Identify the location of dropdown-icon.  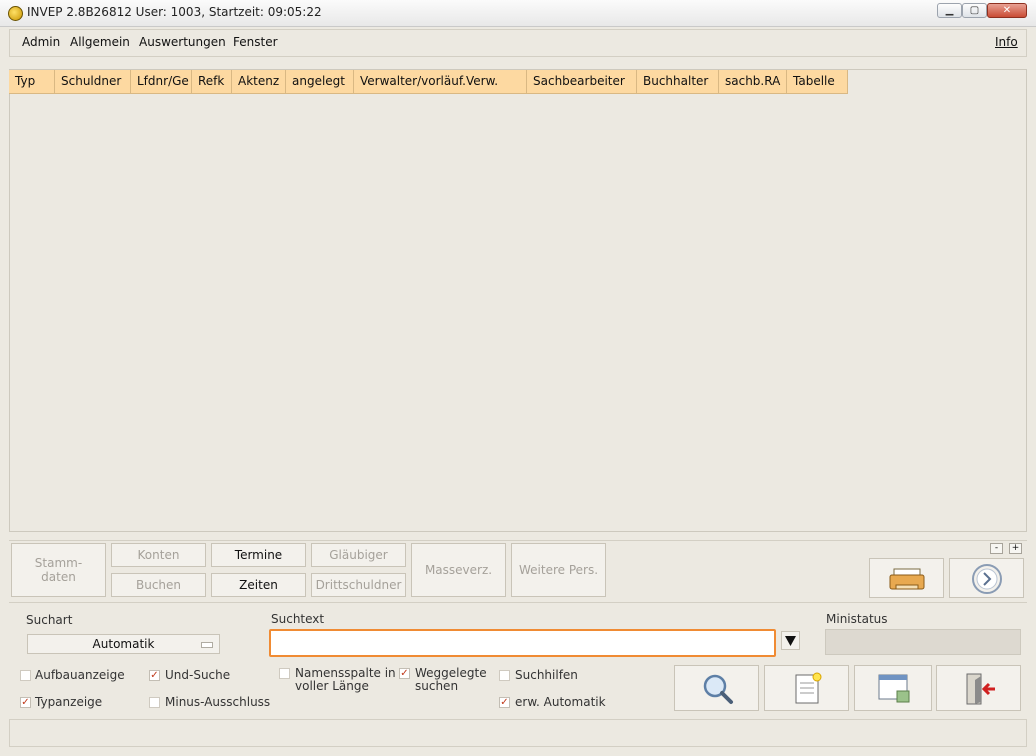
(207, 645).